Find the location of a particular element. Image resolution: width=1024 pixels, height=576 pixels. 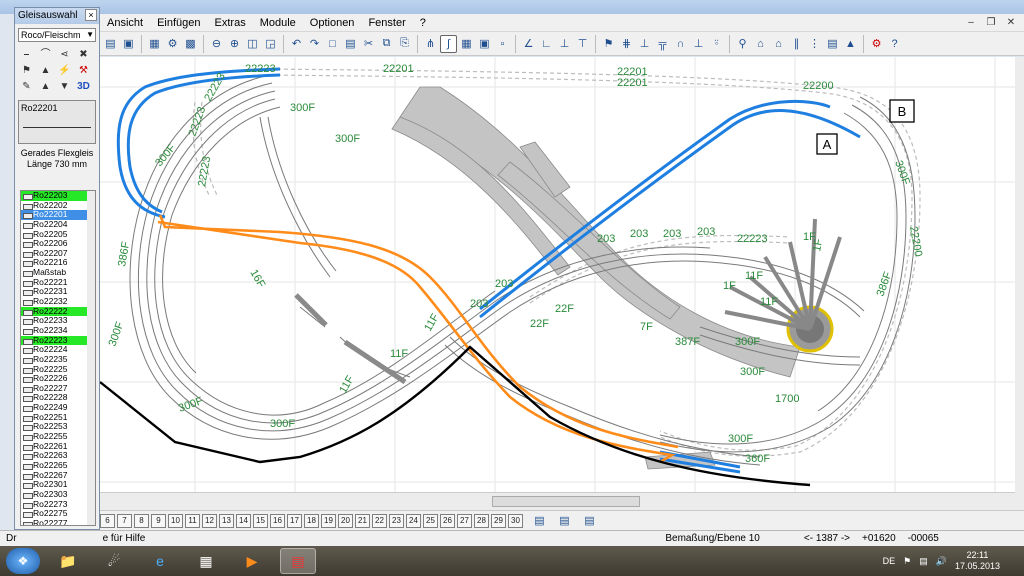

layer-visibility-icon: ▤ is located at coordinates (564, 521).